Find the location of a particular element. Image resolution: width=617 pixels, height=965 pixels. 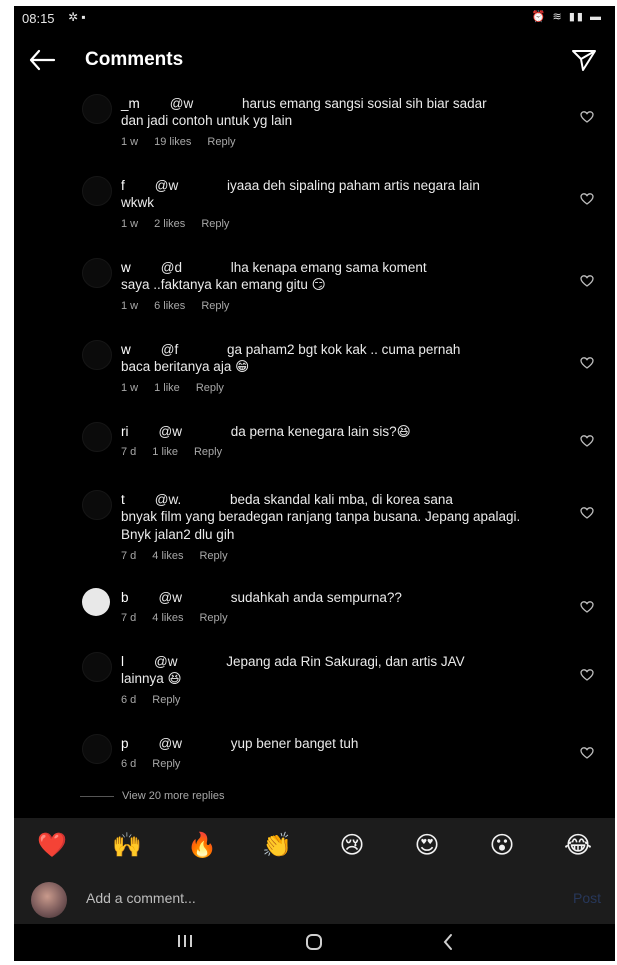

view-more-replies: View 20 more replies is located at coordinates (152, 796).